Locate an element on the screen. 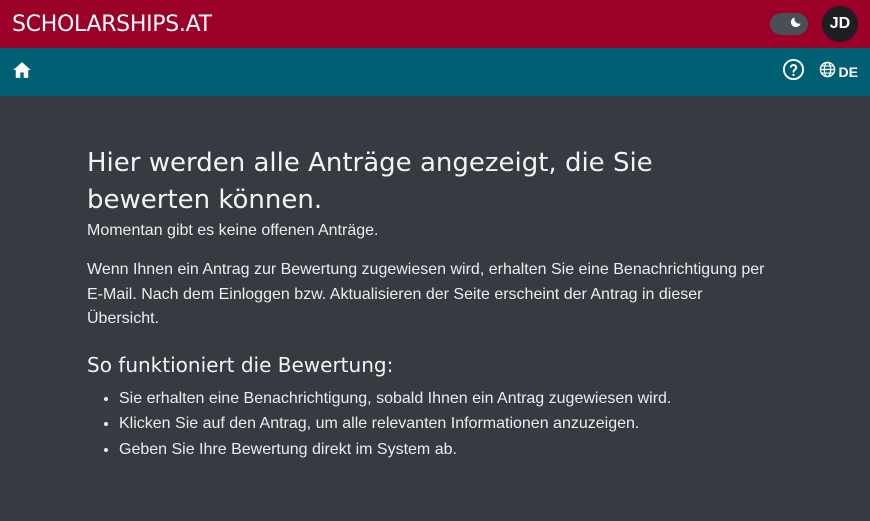 This screenshot has width=870, height=521. top-header: SCHOLARSHIPS.AT JD is located at coordinates (435, 24).